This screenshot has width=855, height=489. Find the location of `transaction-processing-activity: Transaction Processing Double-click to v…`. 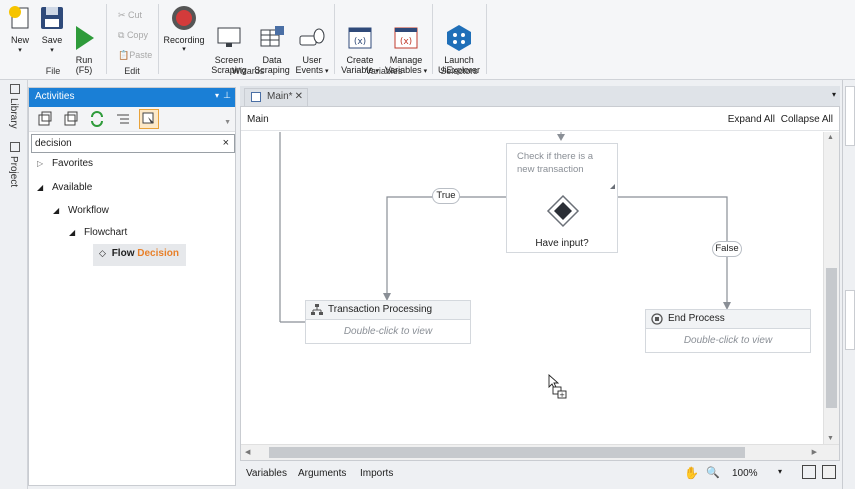

transaction-processing-activity: Transaction Processing Double-click to v… is located at coordinates (388, 322).